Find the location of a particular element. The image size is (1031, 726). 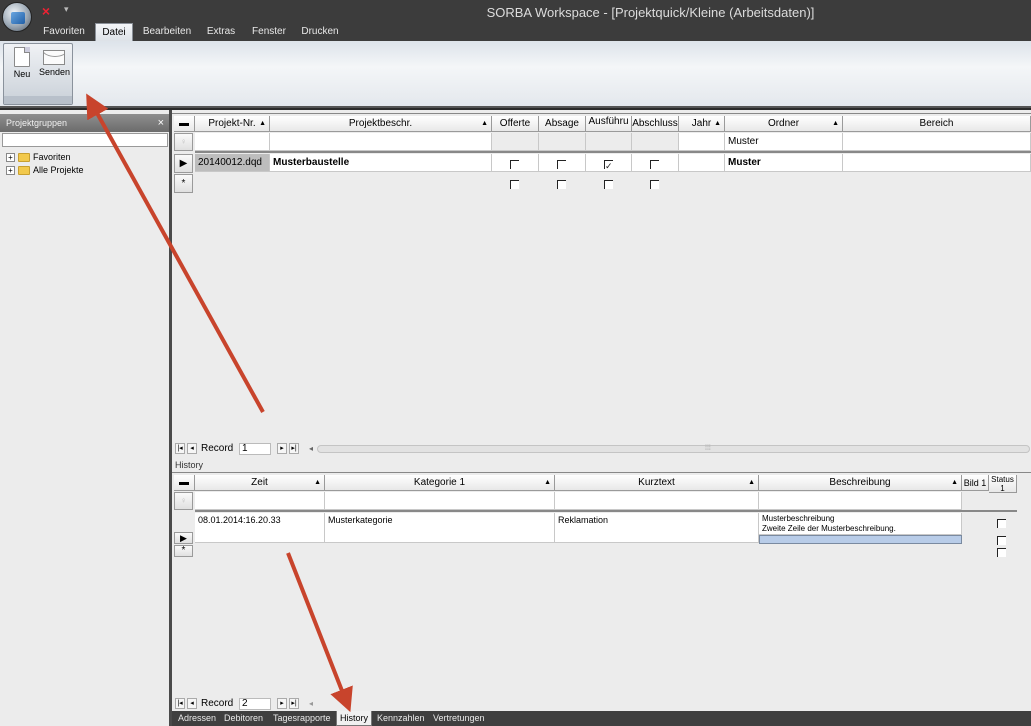

table-cell-jahr is located at coordinates (702, 163).